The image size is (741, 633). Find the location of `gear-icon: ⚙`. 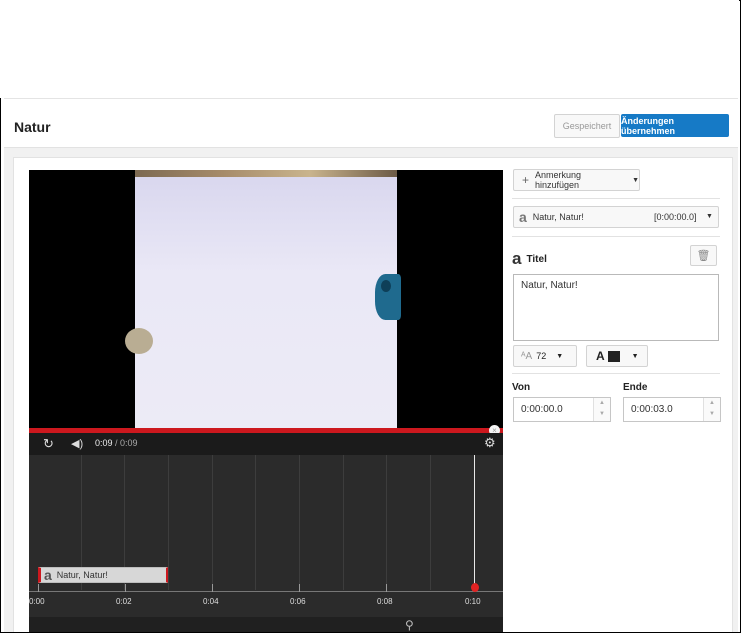

gear-icon: ⚙ is located at coordinates (490, 443).